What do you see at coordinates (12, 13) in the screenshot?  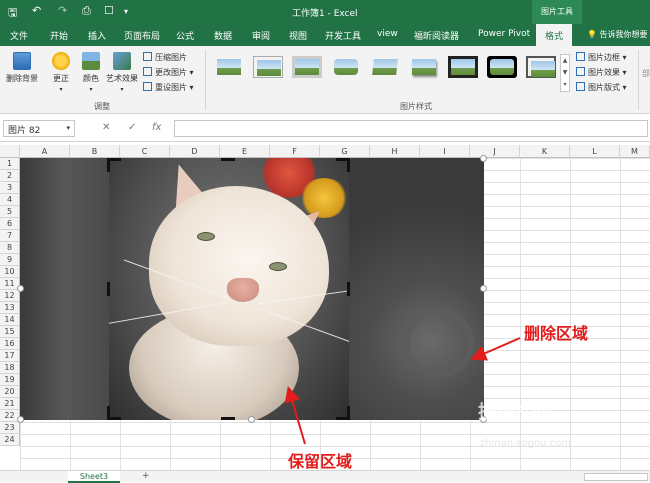 I see `save-icon: 🖫` at bounding box center [12, 13].